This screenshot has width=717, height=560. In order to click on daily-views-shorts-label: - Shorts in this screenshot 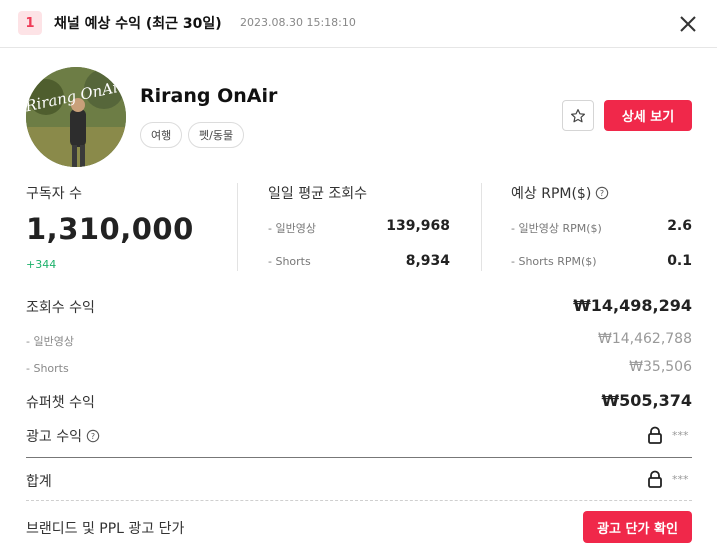, I will do `click(289, 261)`.